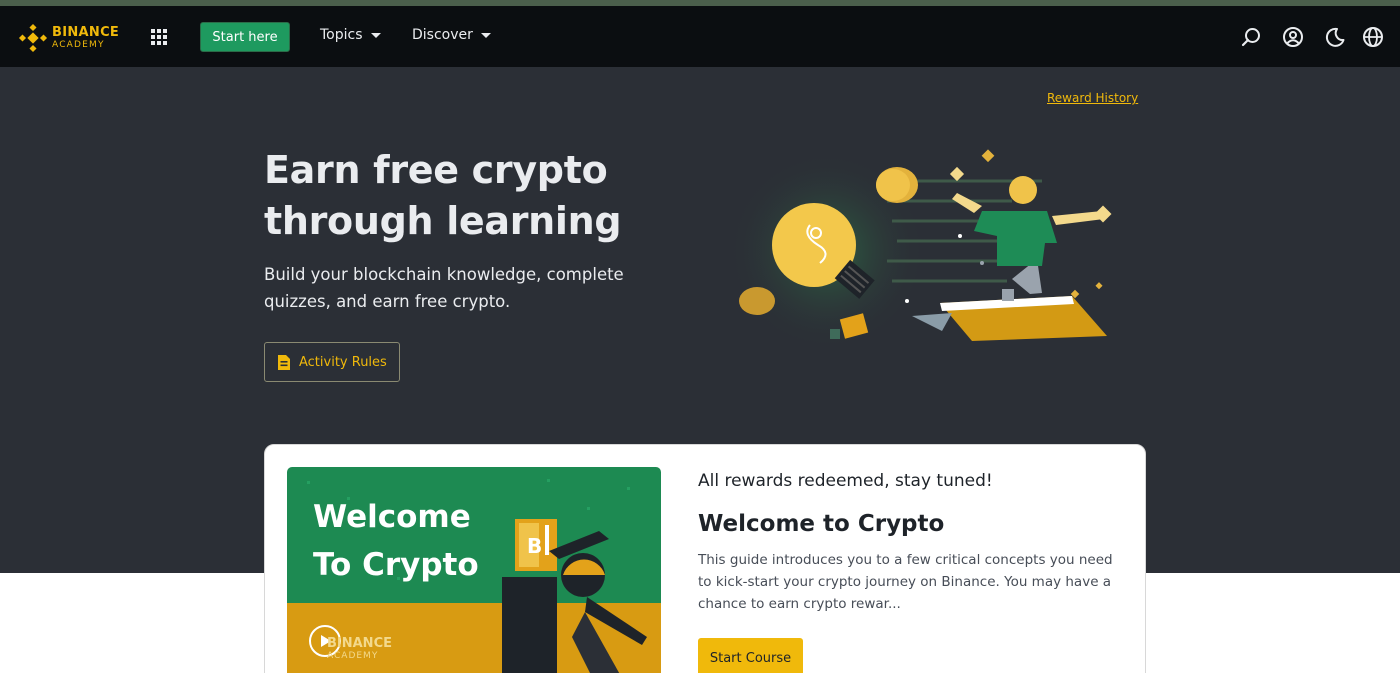 Image resolution: width=1400 pixels, height=673 pixels. Describe the element at coordinates (534, 546) in the screenshot. I see `svg-text: B` at that location.